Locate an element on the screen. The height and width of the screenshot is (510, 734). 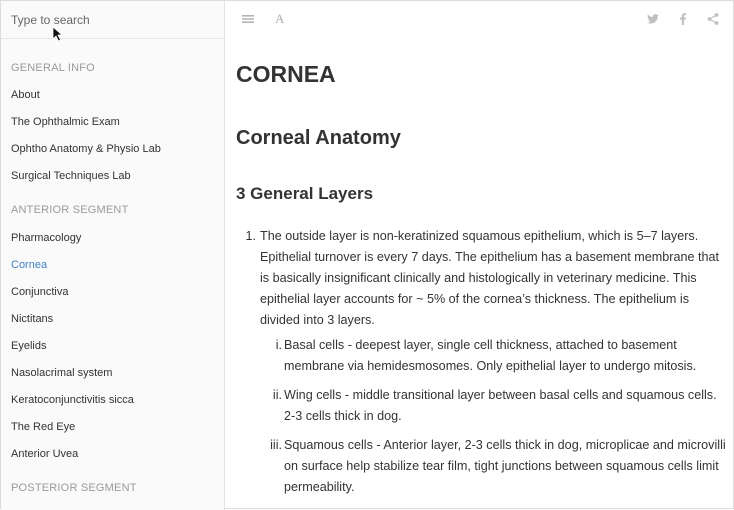
share-icon is located at coordinates (713, 19).